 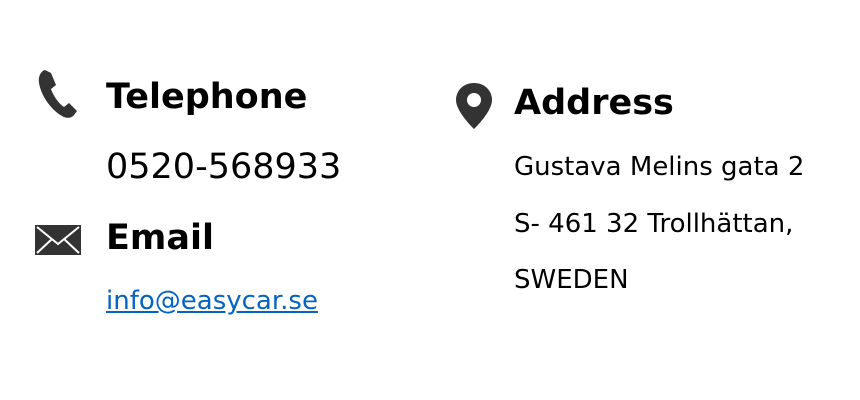 What do you see at coordinates (654, 224) in the screenshot?
I see `address-line-postal-city: S- 461 32 Trollhättan,` at bounding box center [654, 224].